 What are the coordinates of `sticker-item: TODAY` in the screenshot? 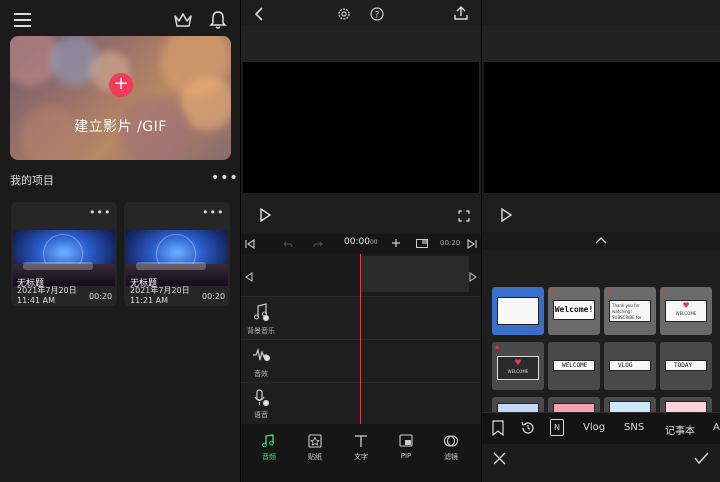 It's located at (686, 366).